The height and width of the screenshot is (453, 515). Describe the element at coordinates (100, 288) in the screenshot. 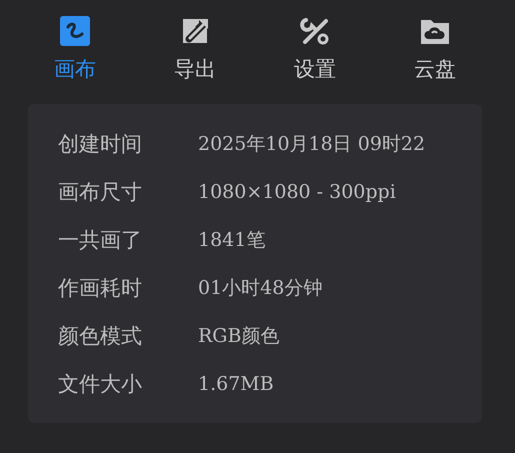

I see `info-label: 作画耗时` at that location.